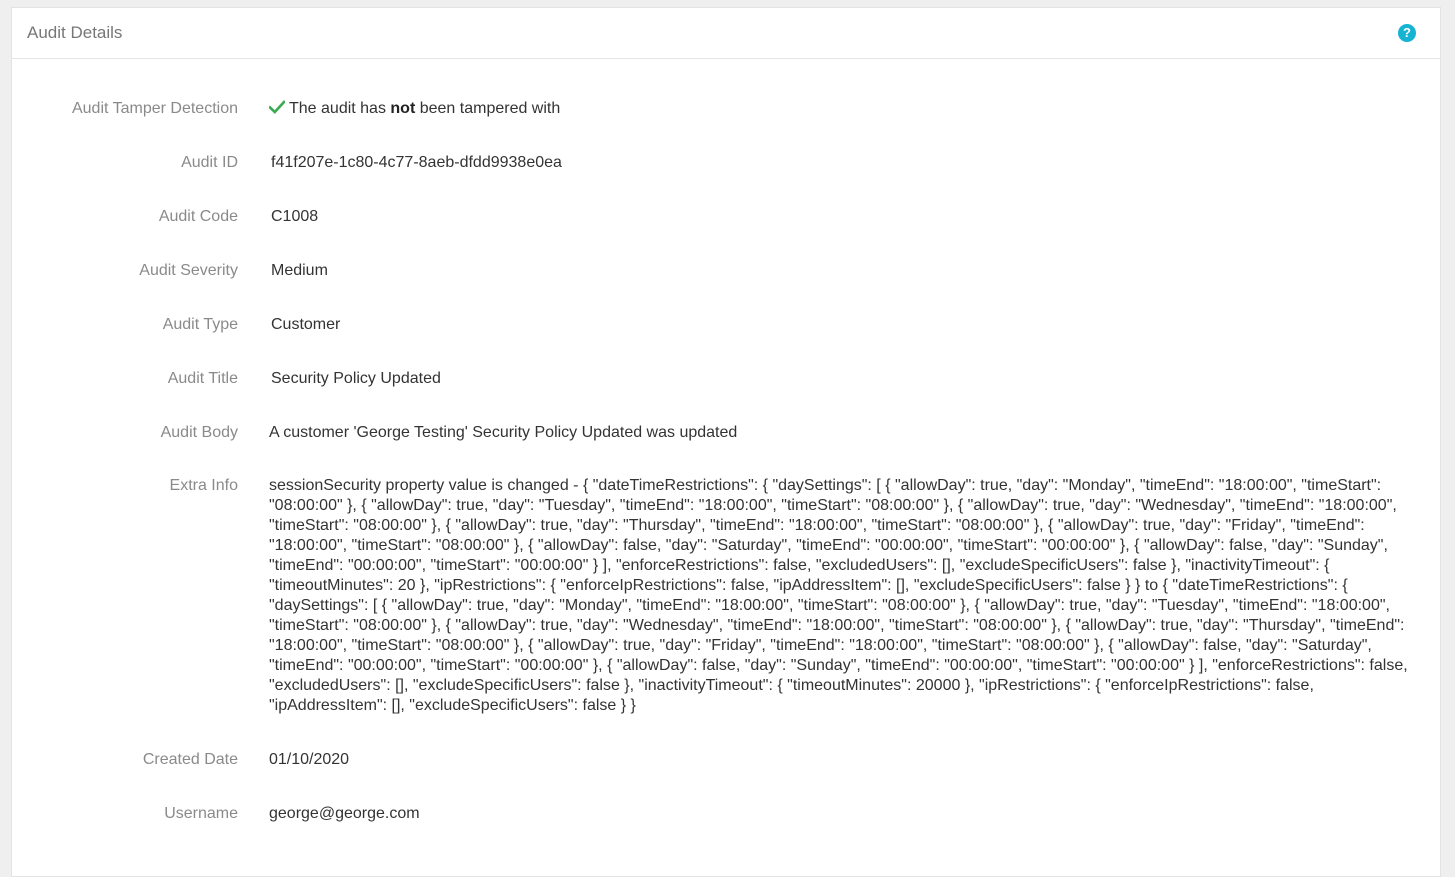 The height and width of the screenshot is (877, 1455). What do you see at coordinates (403, 108) in the screenshot?
I see `tamper-text-bold: not` at bounding box center [403, 108].